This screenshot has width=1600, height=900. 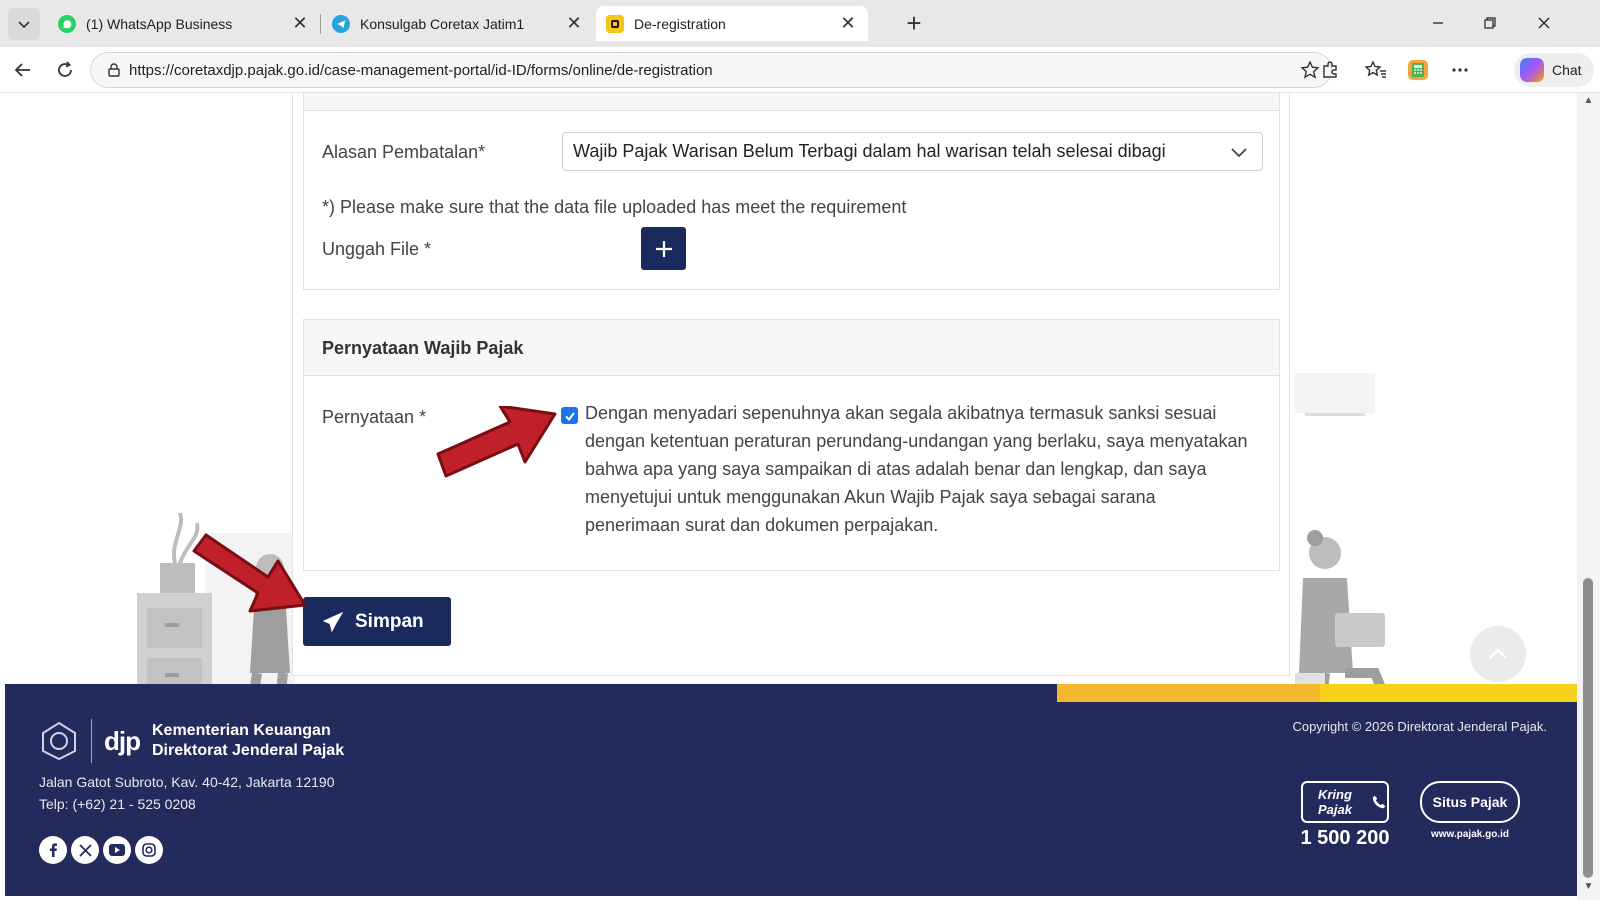 What do you see at coordinates (320, 24) in the screenshot?
I see `tab-separator` at bounding box center [320, 24].